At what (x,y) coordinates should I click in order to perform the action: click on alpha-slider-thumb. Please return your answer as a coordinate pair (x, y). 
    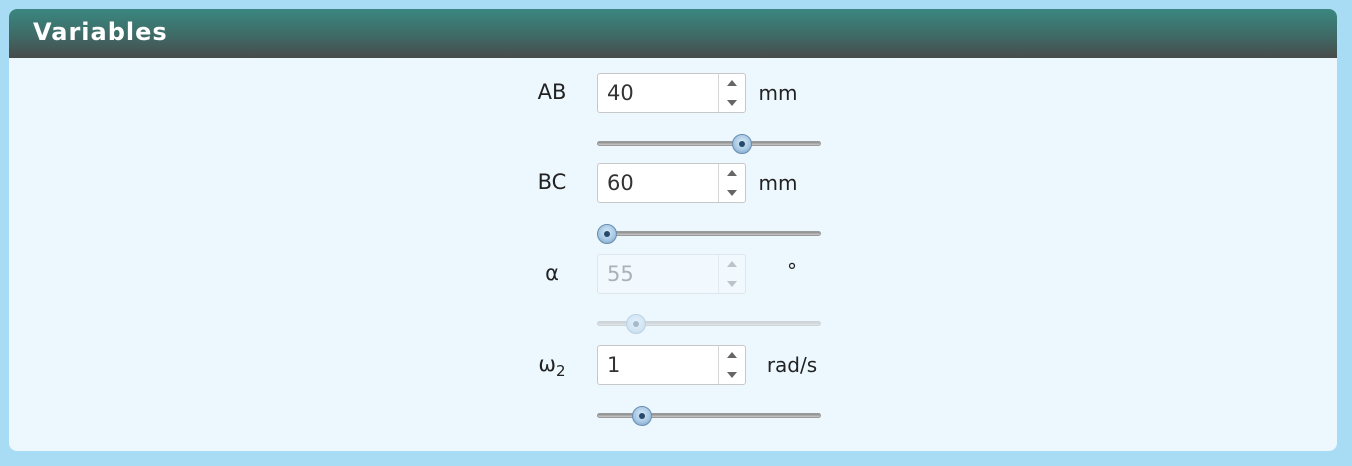
    Looking at the image, I should click on (635, 324).